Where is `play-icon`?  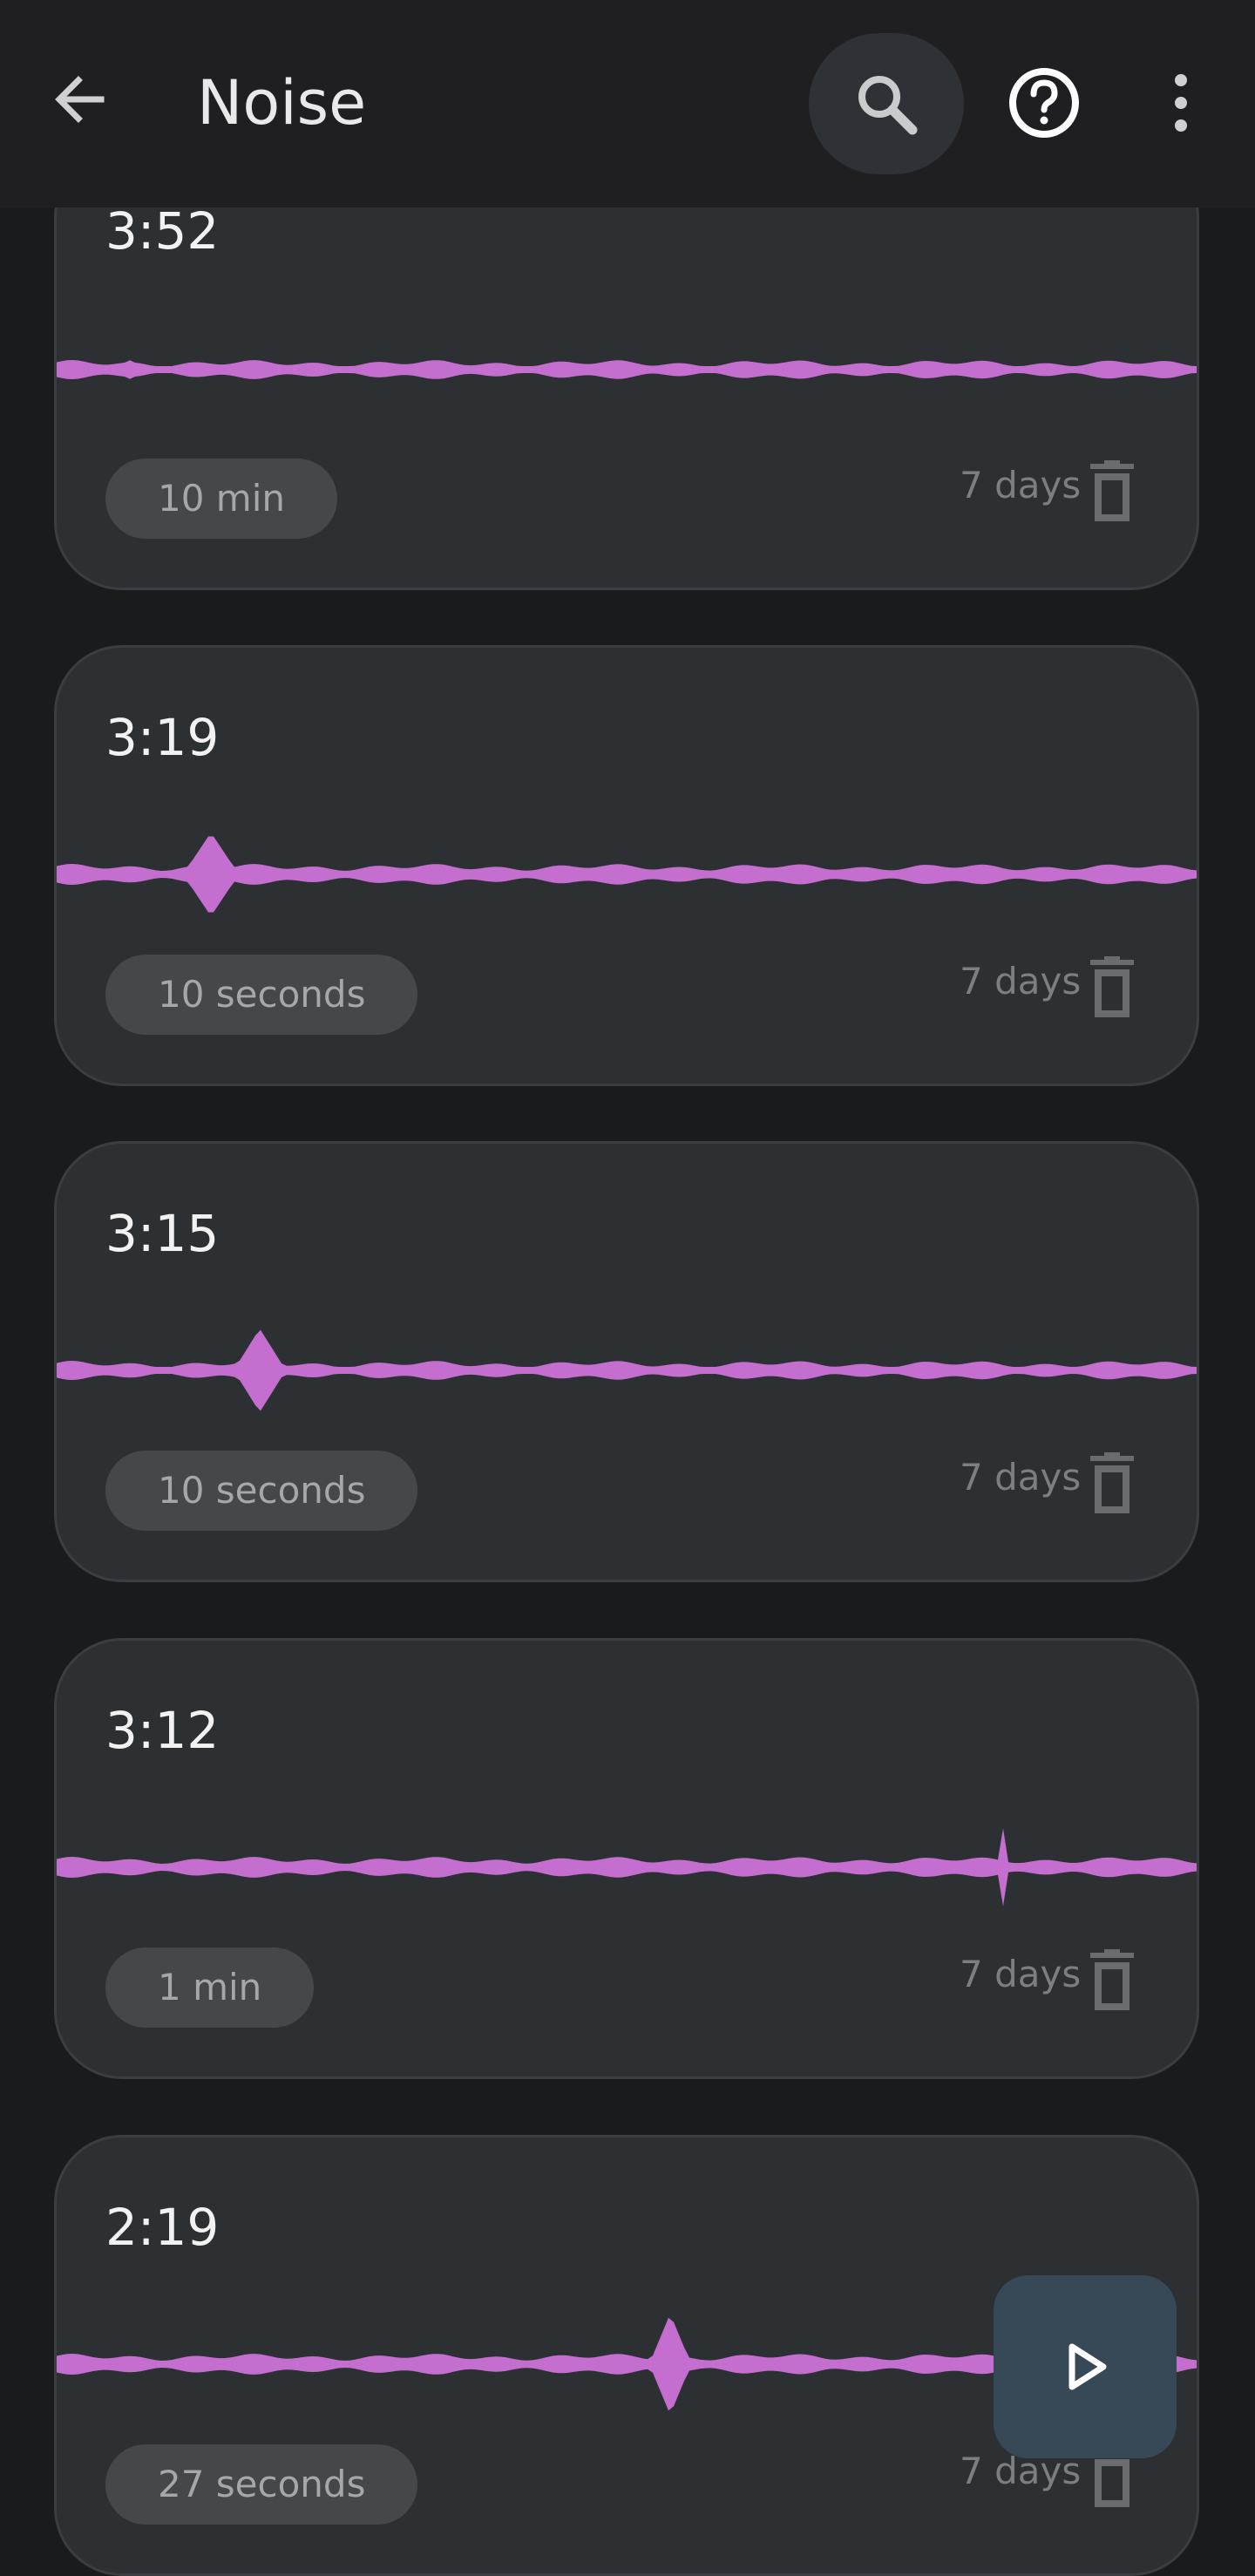
play-icon is located at coordinates (1087, 2366).